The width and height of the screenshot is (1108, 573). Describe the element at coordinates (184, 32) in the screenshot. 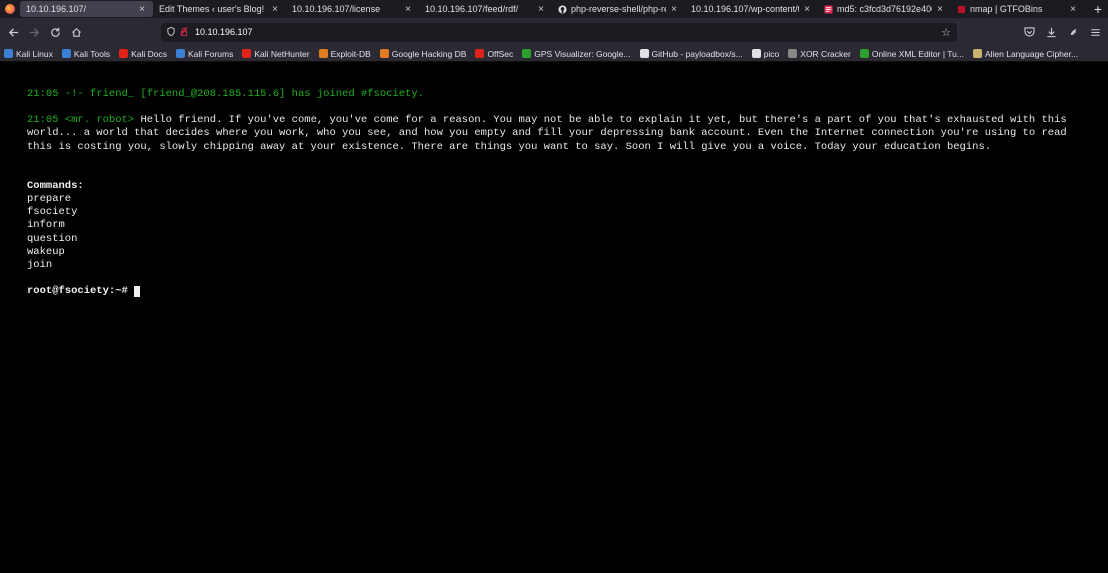

I see `insecure-lock-icon` at that location.